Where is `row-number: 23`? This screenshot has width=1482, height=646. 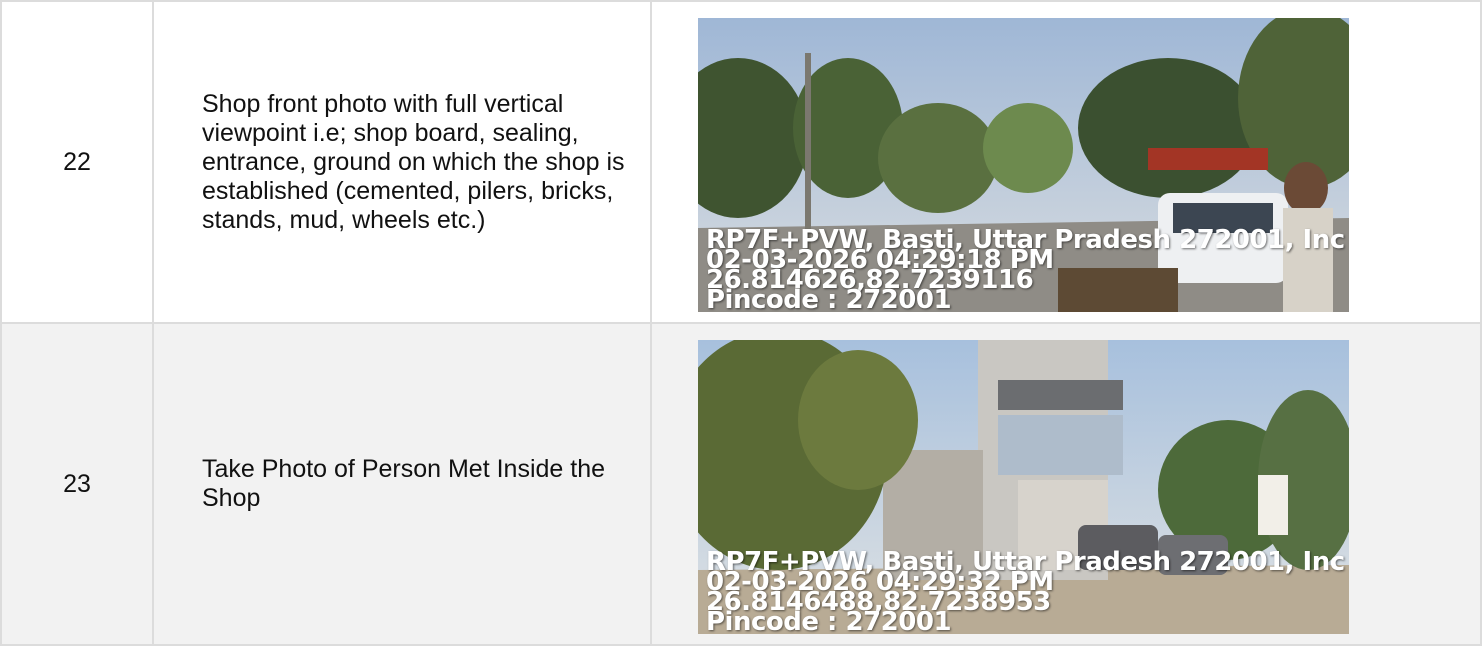
row-number: 23 is located at coordinates (77, 484).